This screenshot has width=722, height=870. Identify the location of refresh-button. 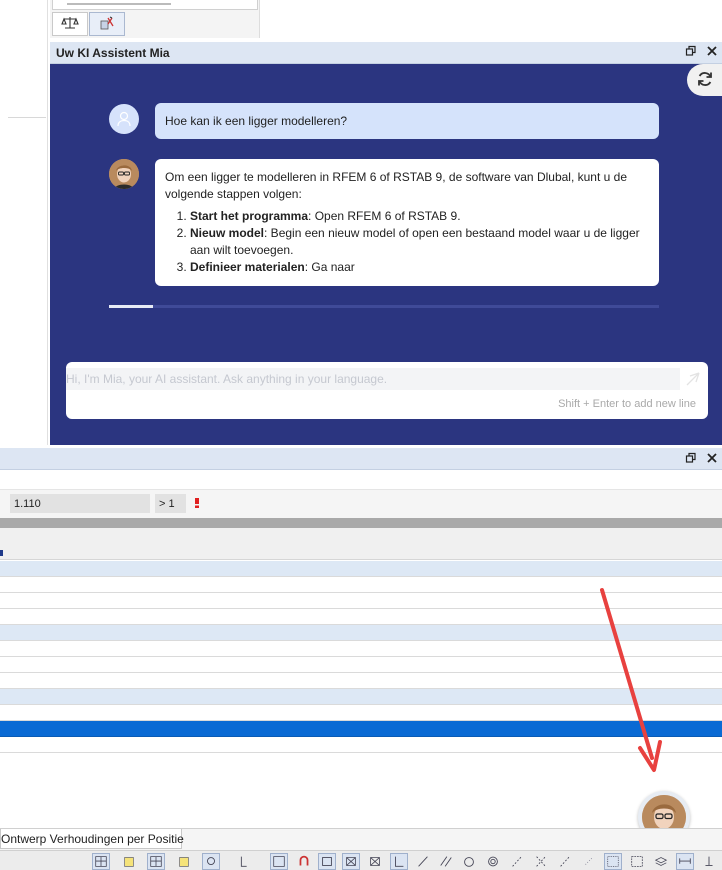
(704, 80).